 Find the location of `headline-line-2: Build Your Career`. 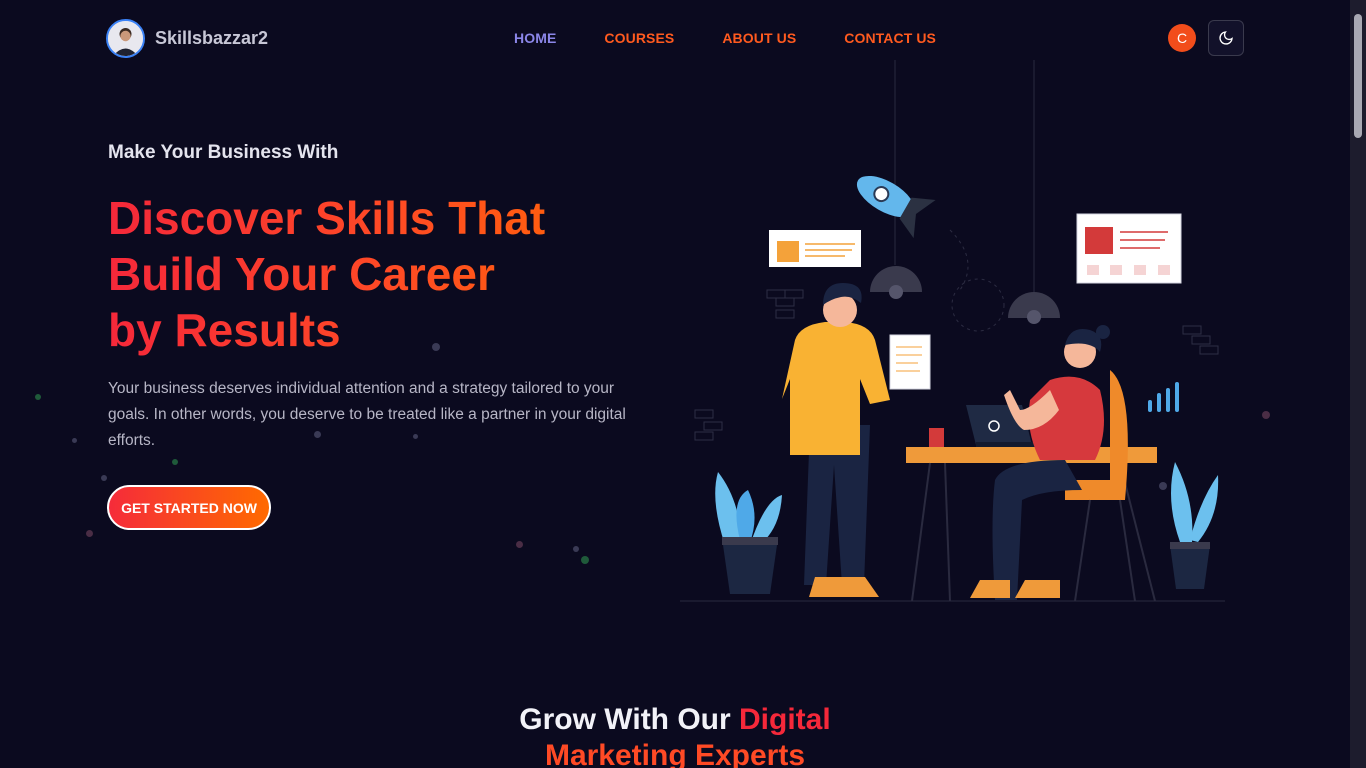

headline-line-2: Build Your Career is located at coordinates (301, 274).